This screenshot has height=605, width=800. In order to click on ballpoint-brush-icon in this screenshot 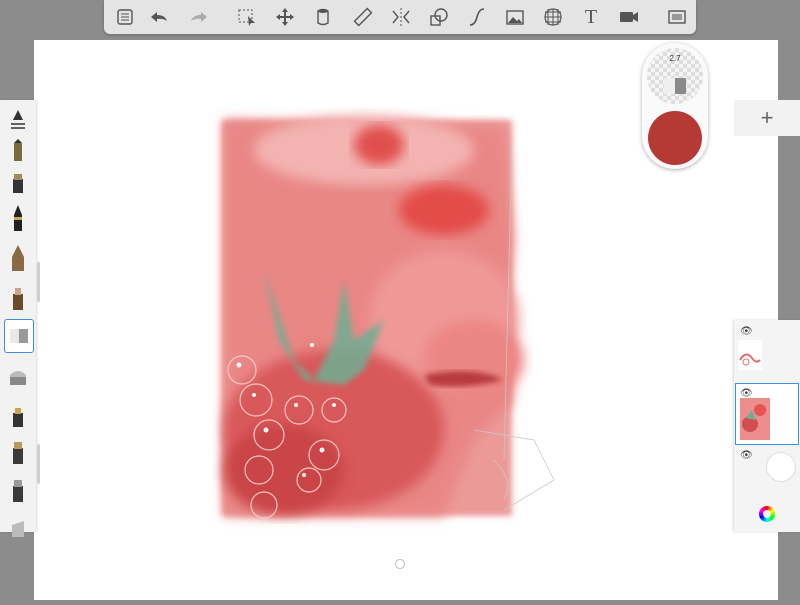, I will do `click(18, 258)`.